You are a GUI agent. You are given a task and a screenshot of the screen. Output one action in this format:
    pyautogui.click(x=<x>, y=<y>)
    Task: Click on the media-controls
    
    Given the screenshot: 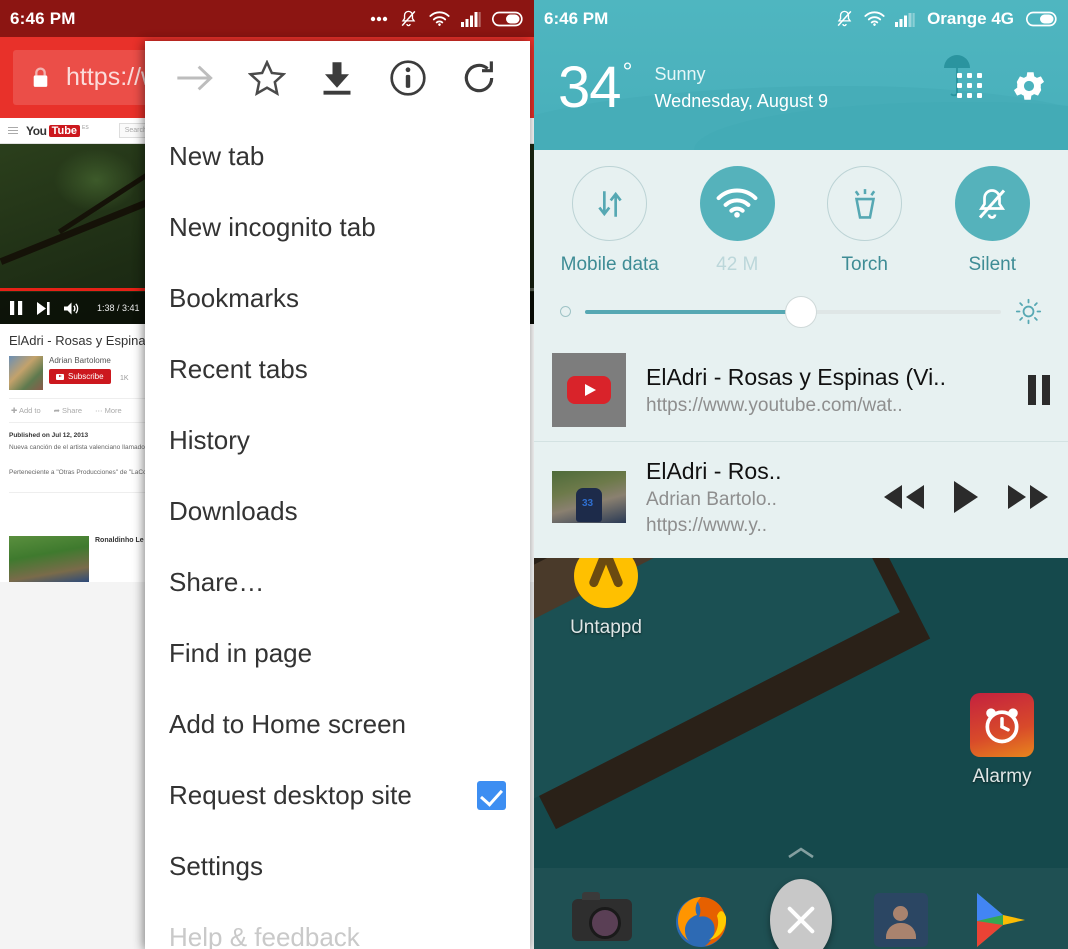 What is the action you would take?
    pyautogui.click(x=958, y=497)
    